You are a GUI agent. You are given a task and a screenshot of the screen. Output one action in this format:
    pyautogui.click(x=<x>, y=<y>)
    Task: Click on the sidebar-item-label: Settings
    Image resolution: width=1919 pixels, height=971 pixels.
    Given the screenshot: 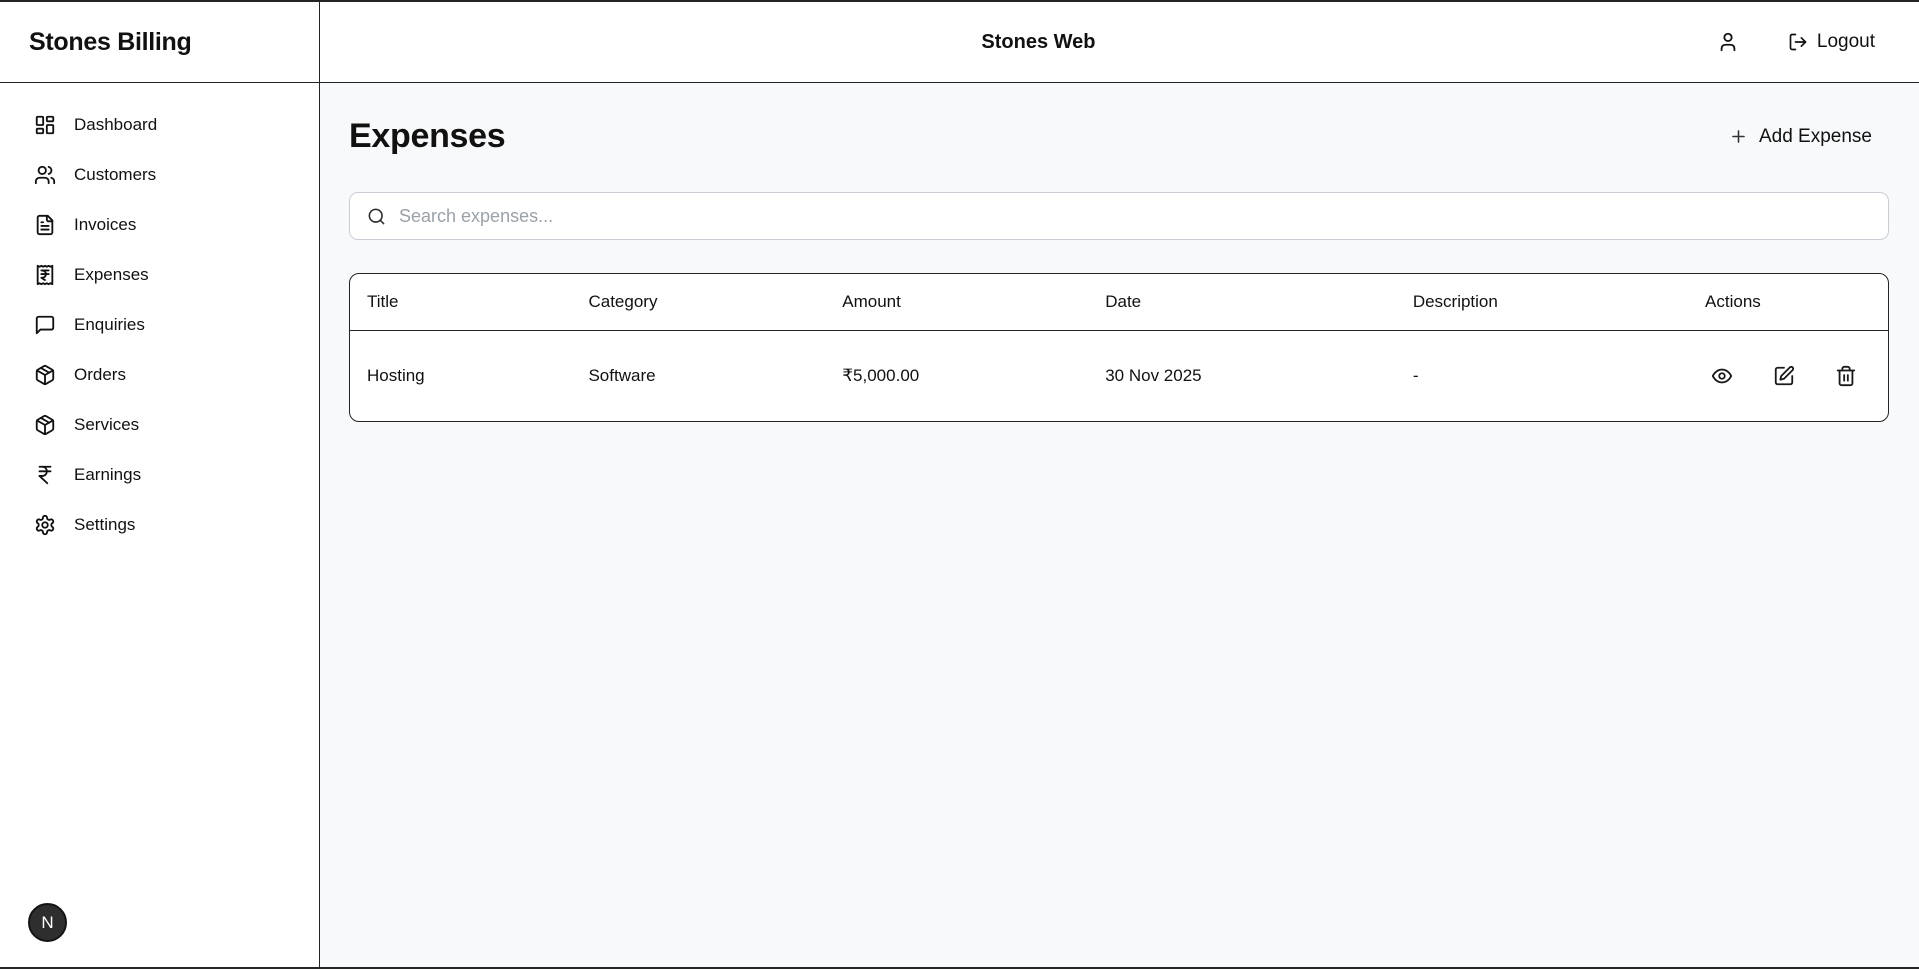 What is the action you would take?
    pyautogui.click(x=105, y=524)
    